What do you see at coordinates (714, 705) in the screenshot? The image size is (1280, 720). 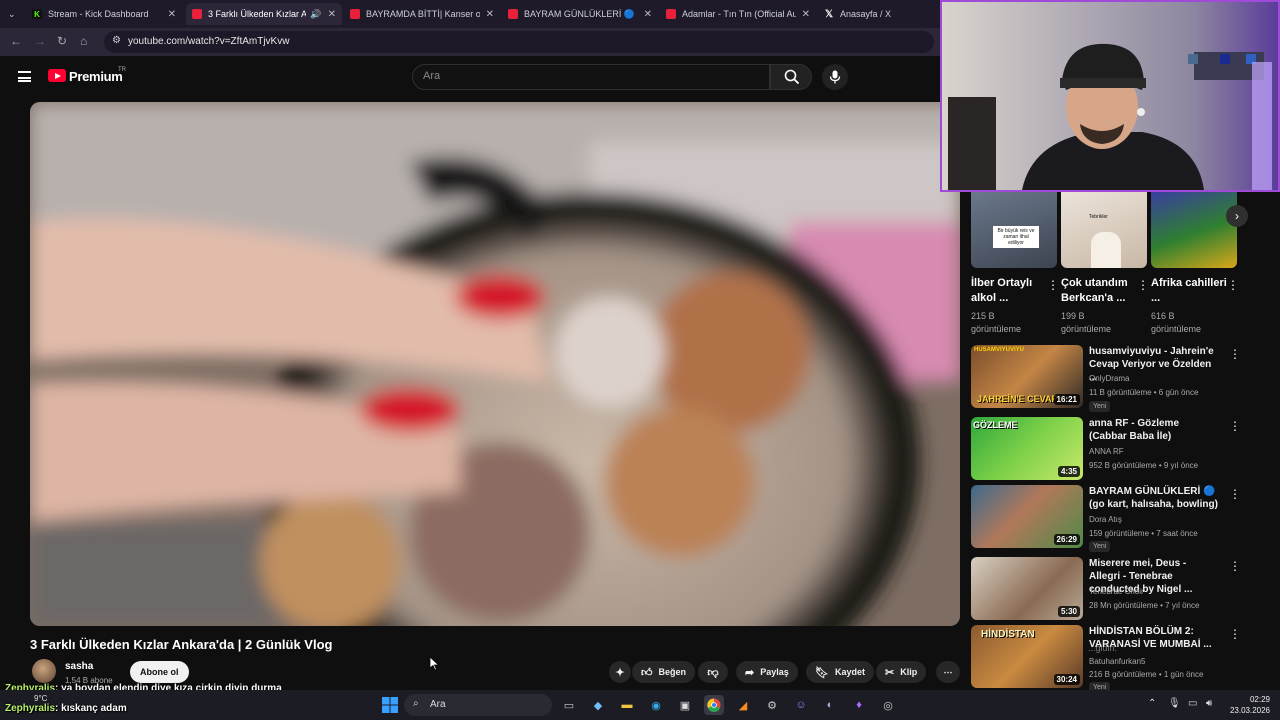 I see `chrome-icon` at bounding box center [714, 705].